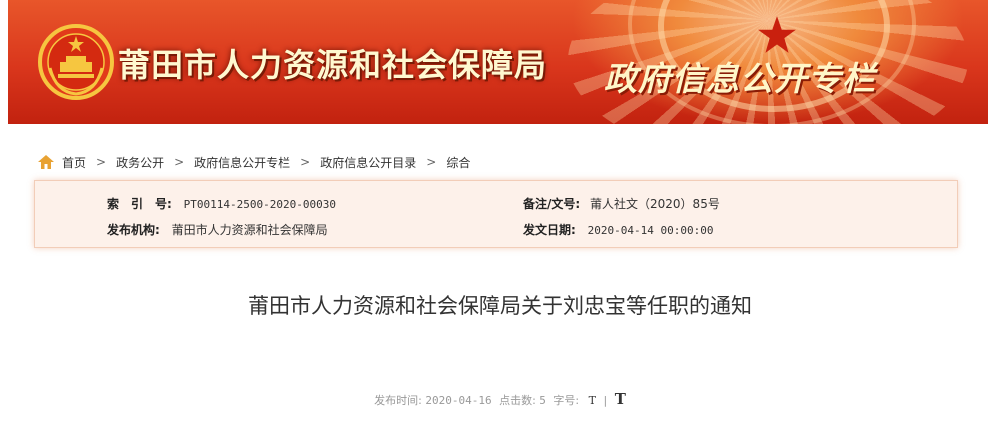 The height and width of the screenshot is (430, 1000). What do you see at coordinates (740, 78) in the screenshot?
I see `column-title: 政府信息公开专栏` at bounding box center [740, 78].